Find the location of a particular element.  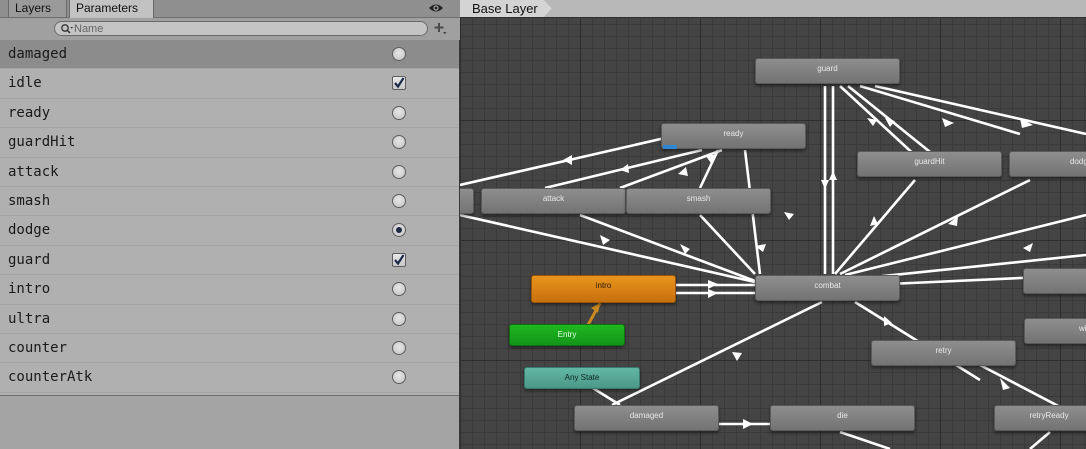

eye-icon is located at coordinates (436, 8).